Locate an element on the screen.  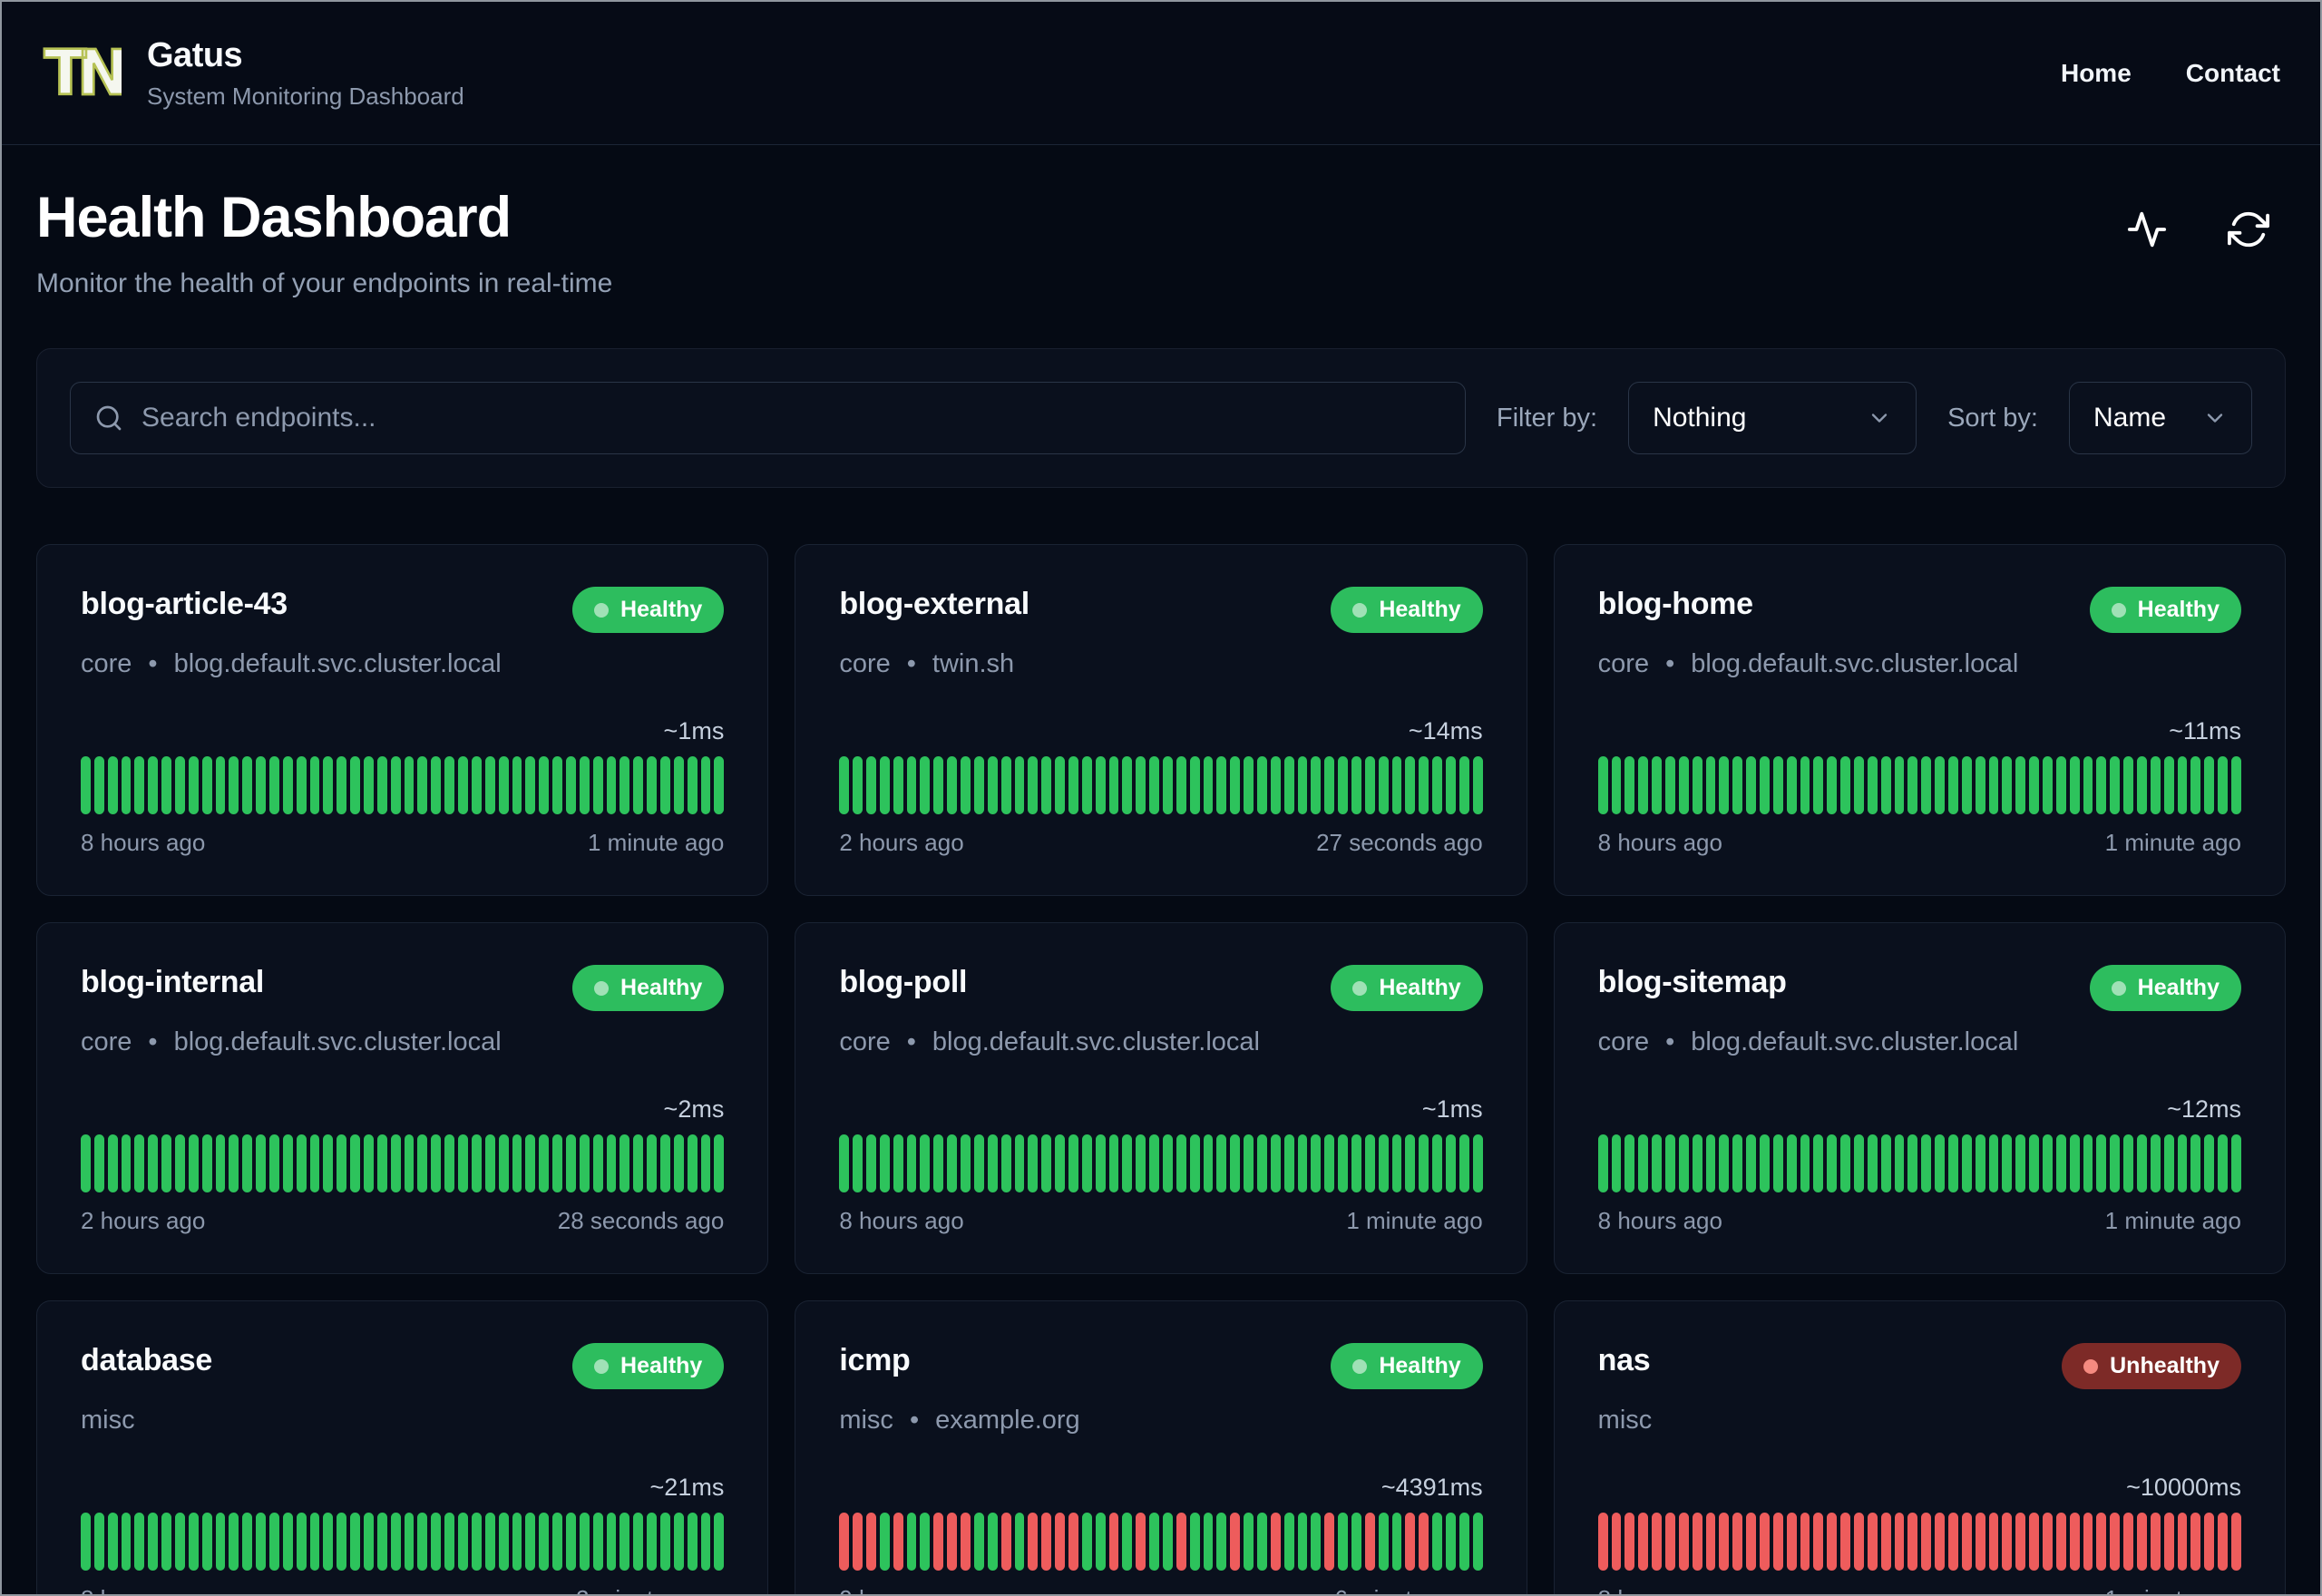
refresh-icon is located at coordinates (2248, 229).